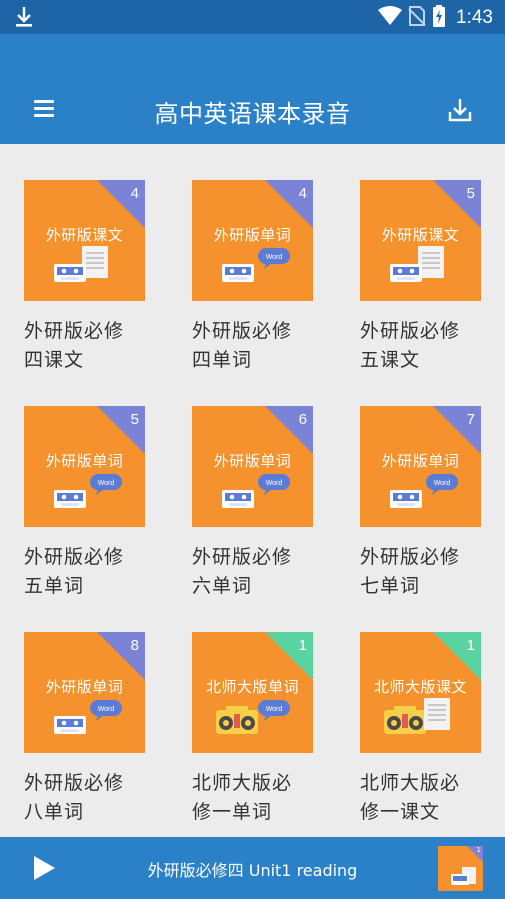 This screenshot has height=899, width=505. I want to click on book-label-line: 四单词, so click(222, 360).